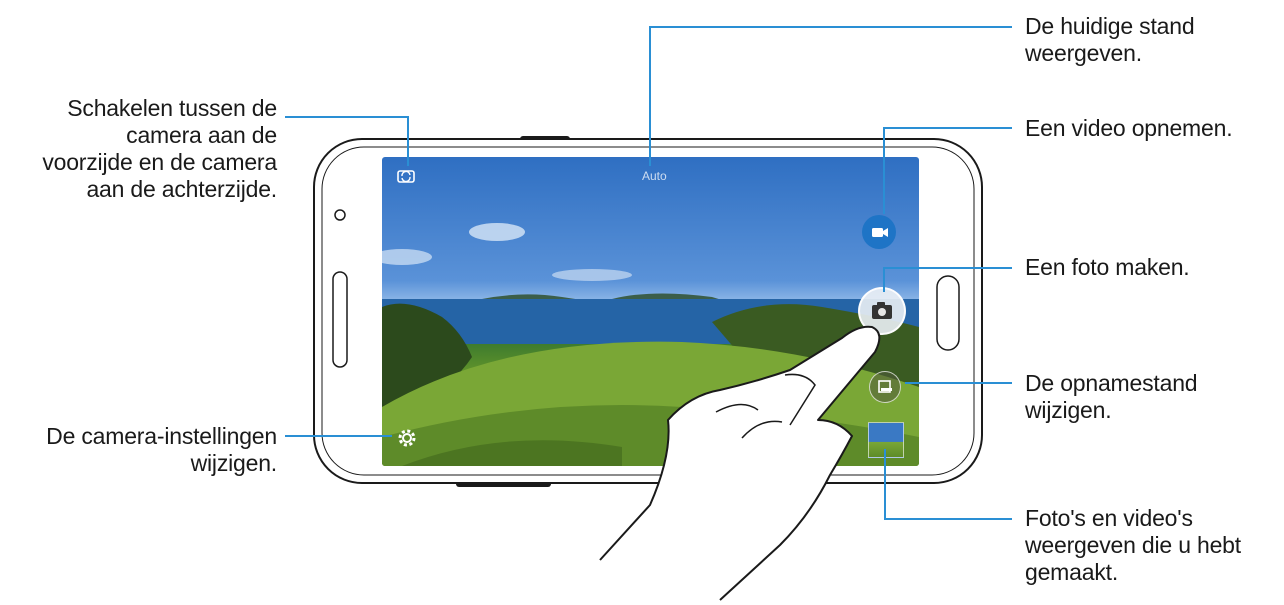  What do you see at coordinates (1129, 128) in the screenshot?
I see `label-record-video: Een video opnemen.` at bounding box center [1129, 128].